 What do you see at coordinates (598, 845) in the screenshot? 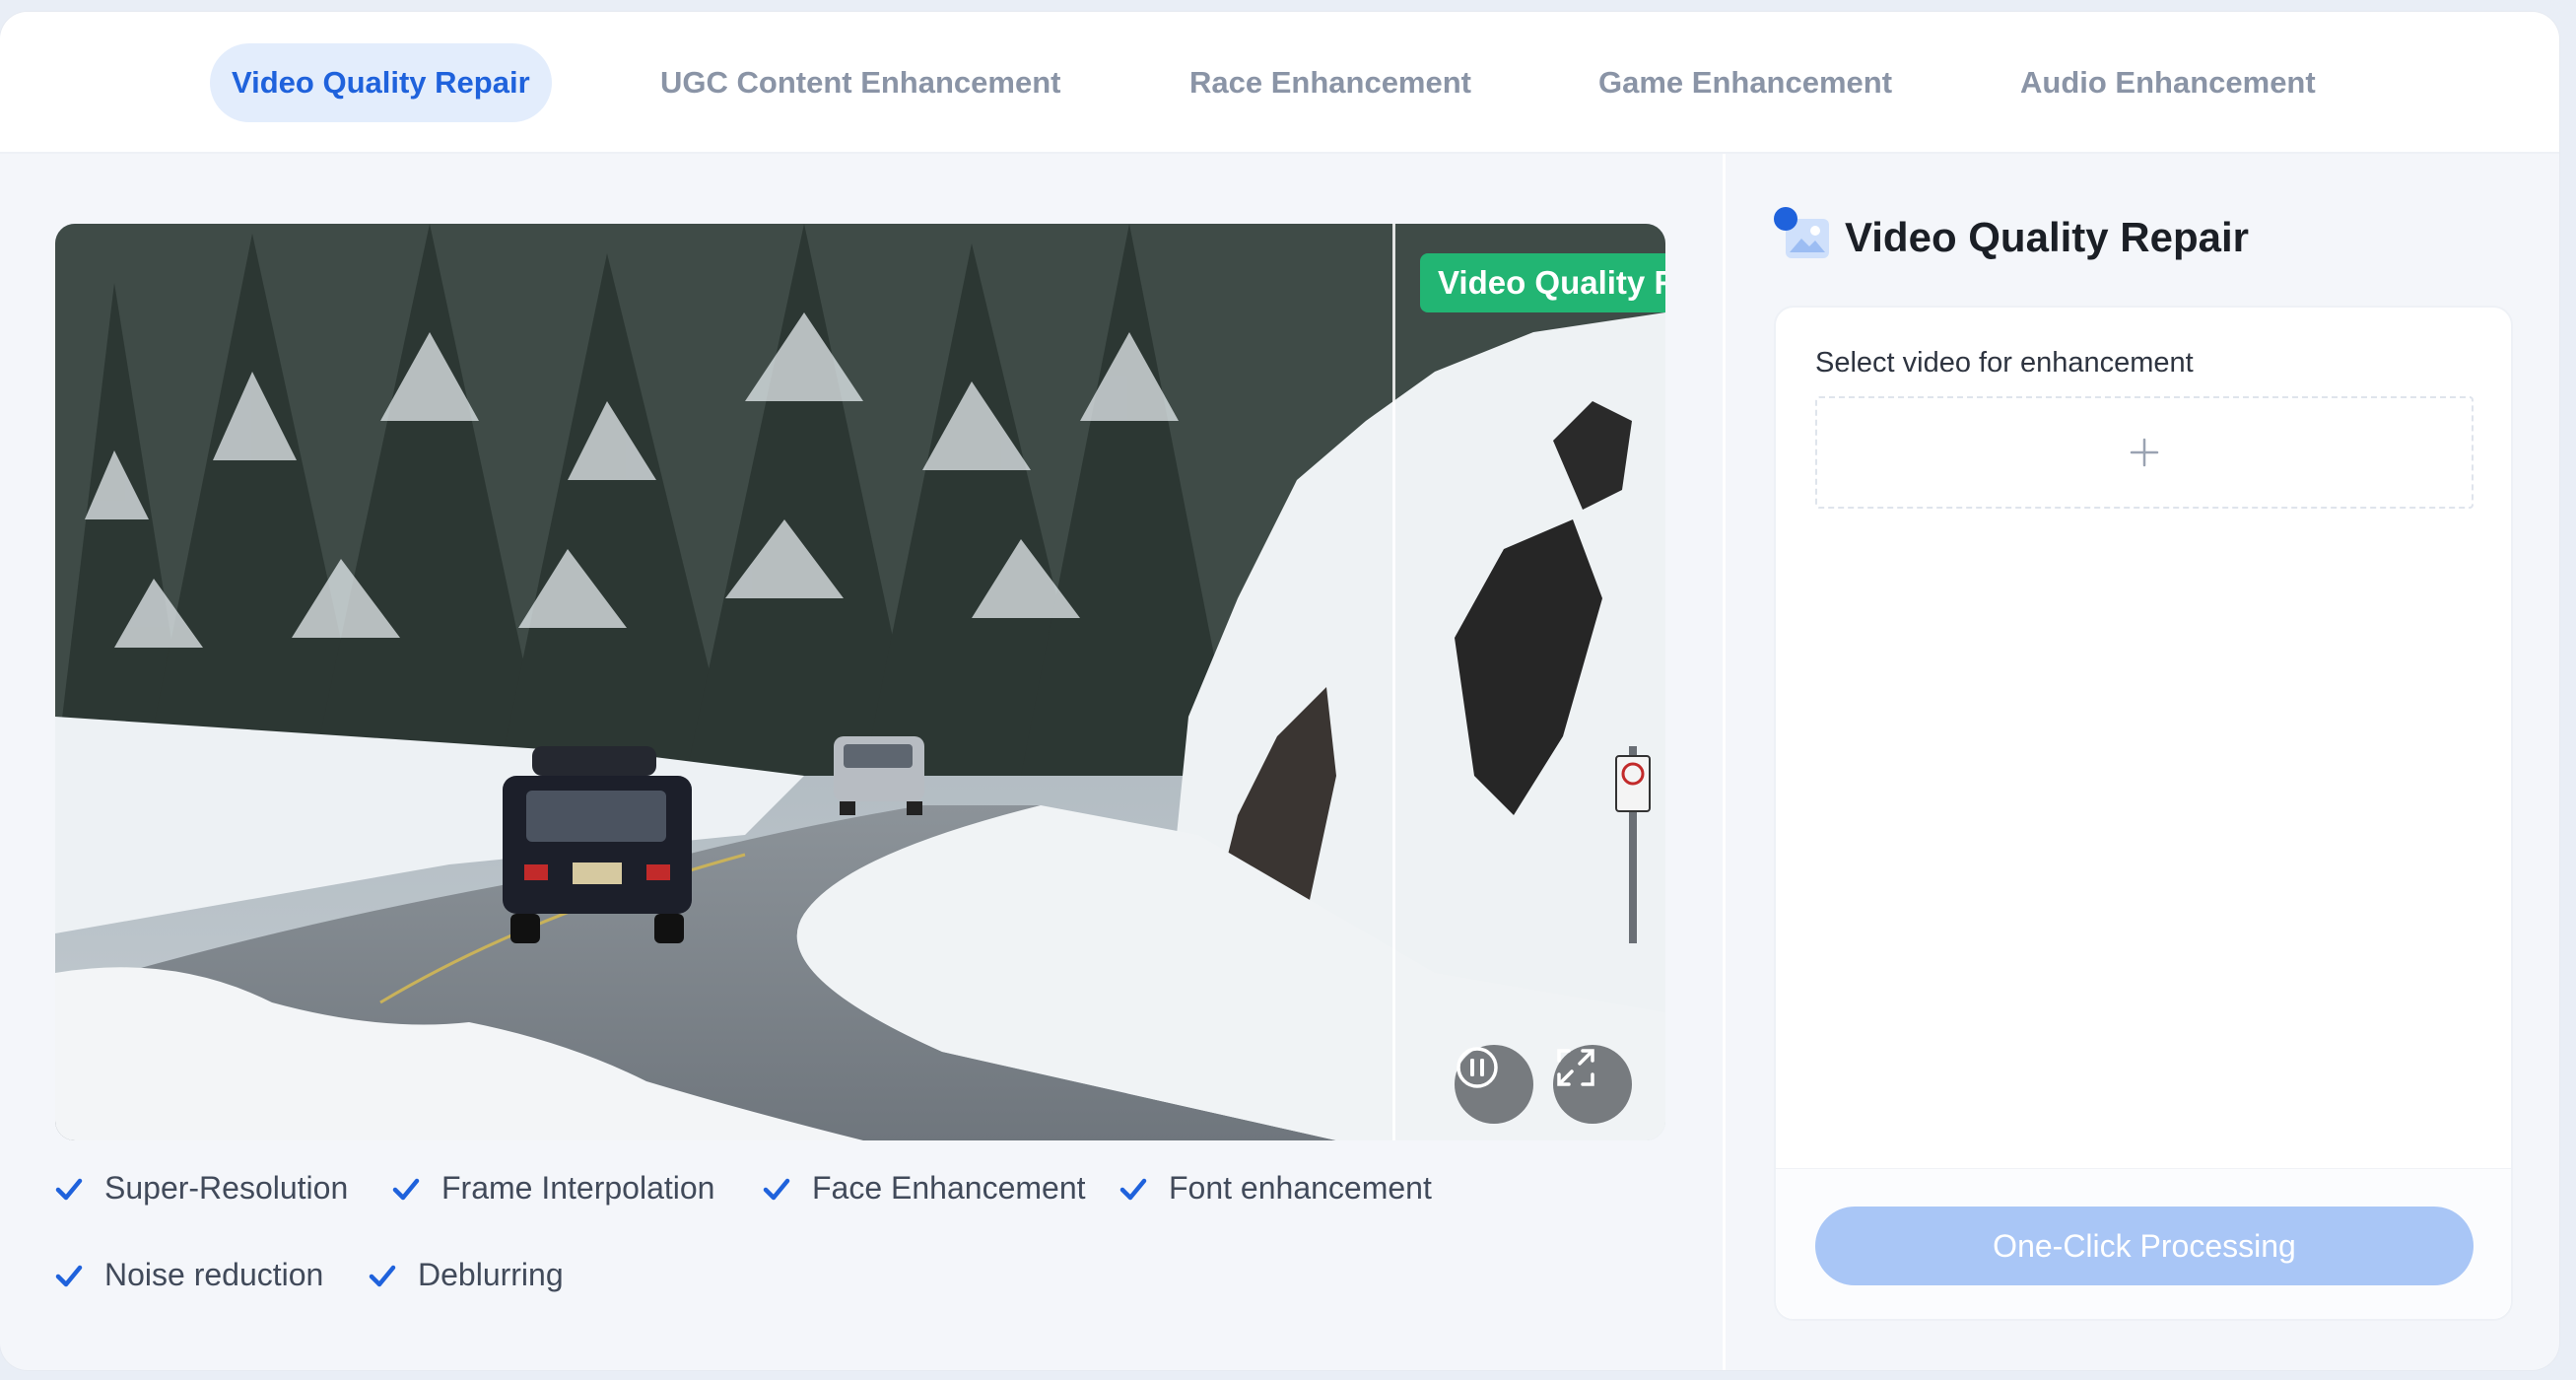
I see `suv-car` at bounding box center [598, 845].